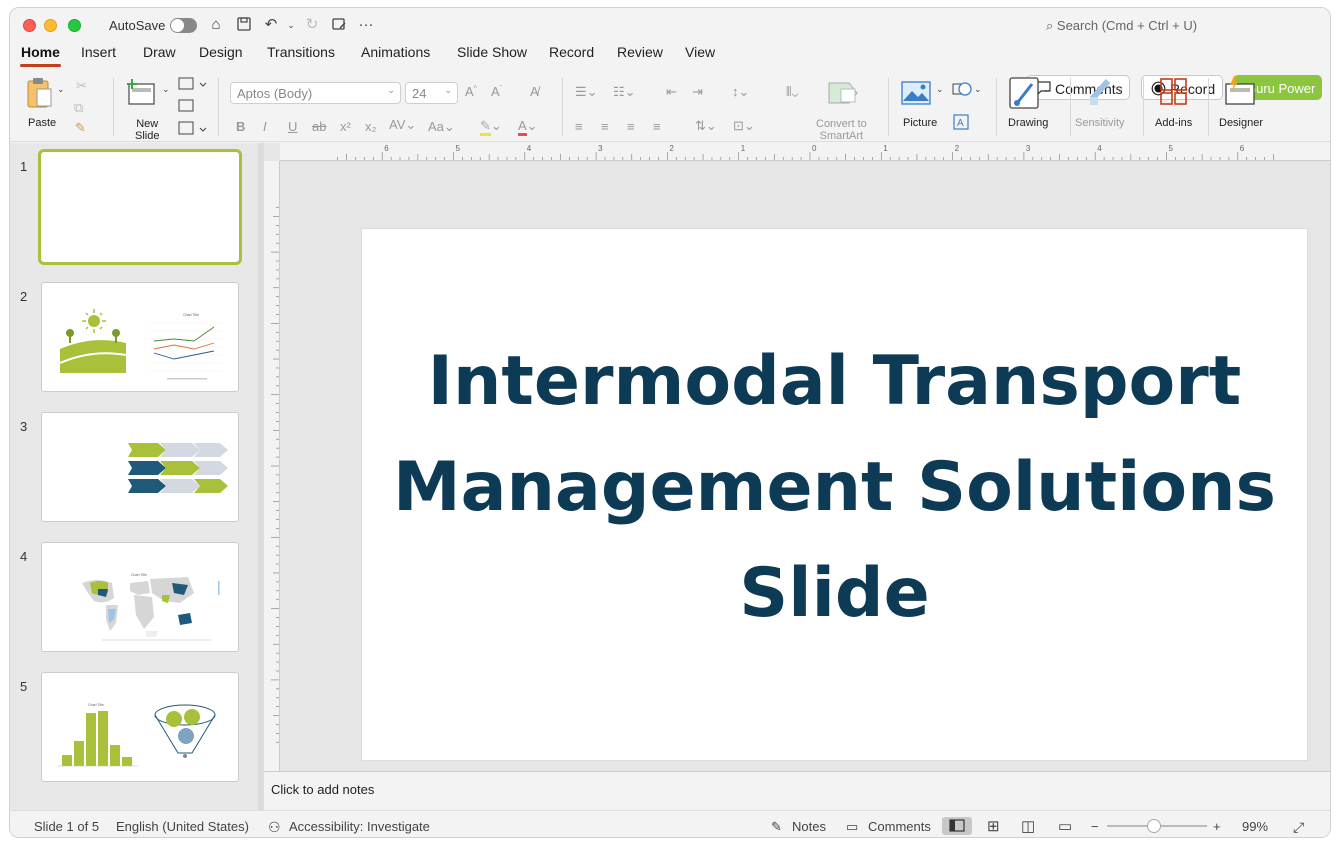 The image size is (1337, 843). Describe the element at coordinates (78, 108) in the screenshot. I see `copy-icon: ⧉` at that location.